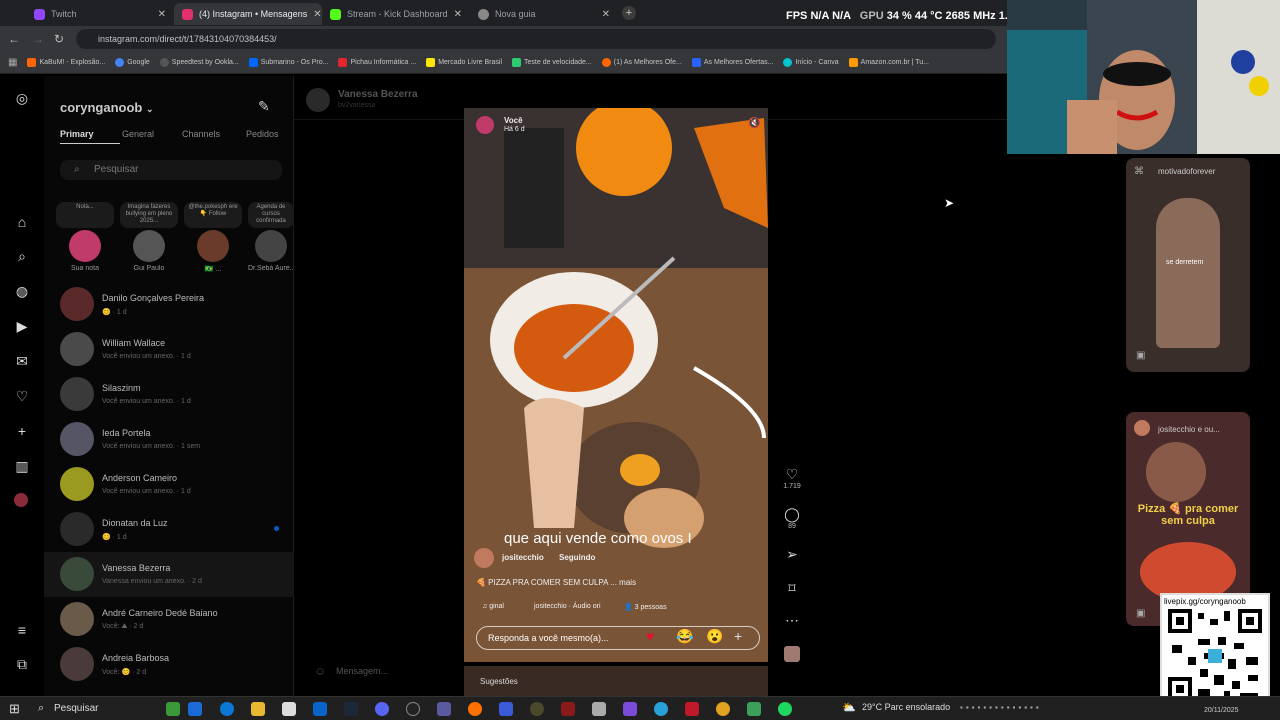  What do you see at coordinates (382, 709) in the screenshot?
I see `discord-icon` at bounding box center [382, 709].